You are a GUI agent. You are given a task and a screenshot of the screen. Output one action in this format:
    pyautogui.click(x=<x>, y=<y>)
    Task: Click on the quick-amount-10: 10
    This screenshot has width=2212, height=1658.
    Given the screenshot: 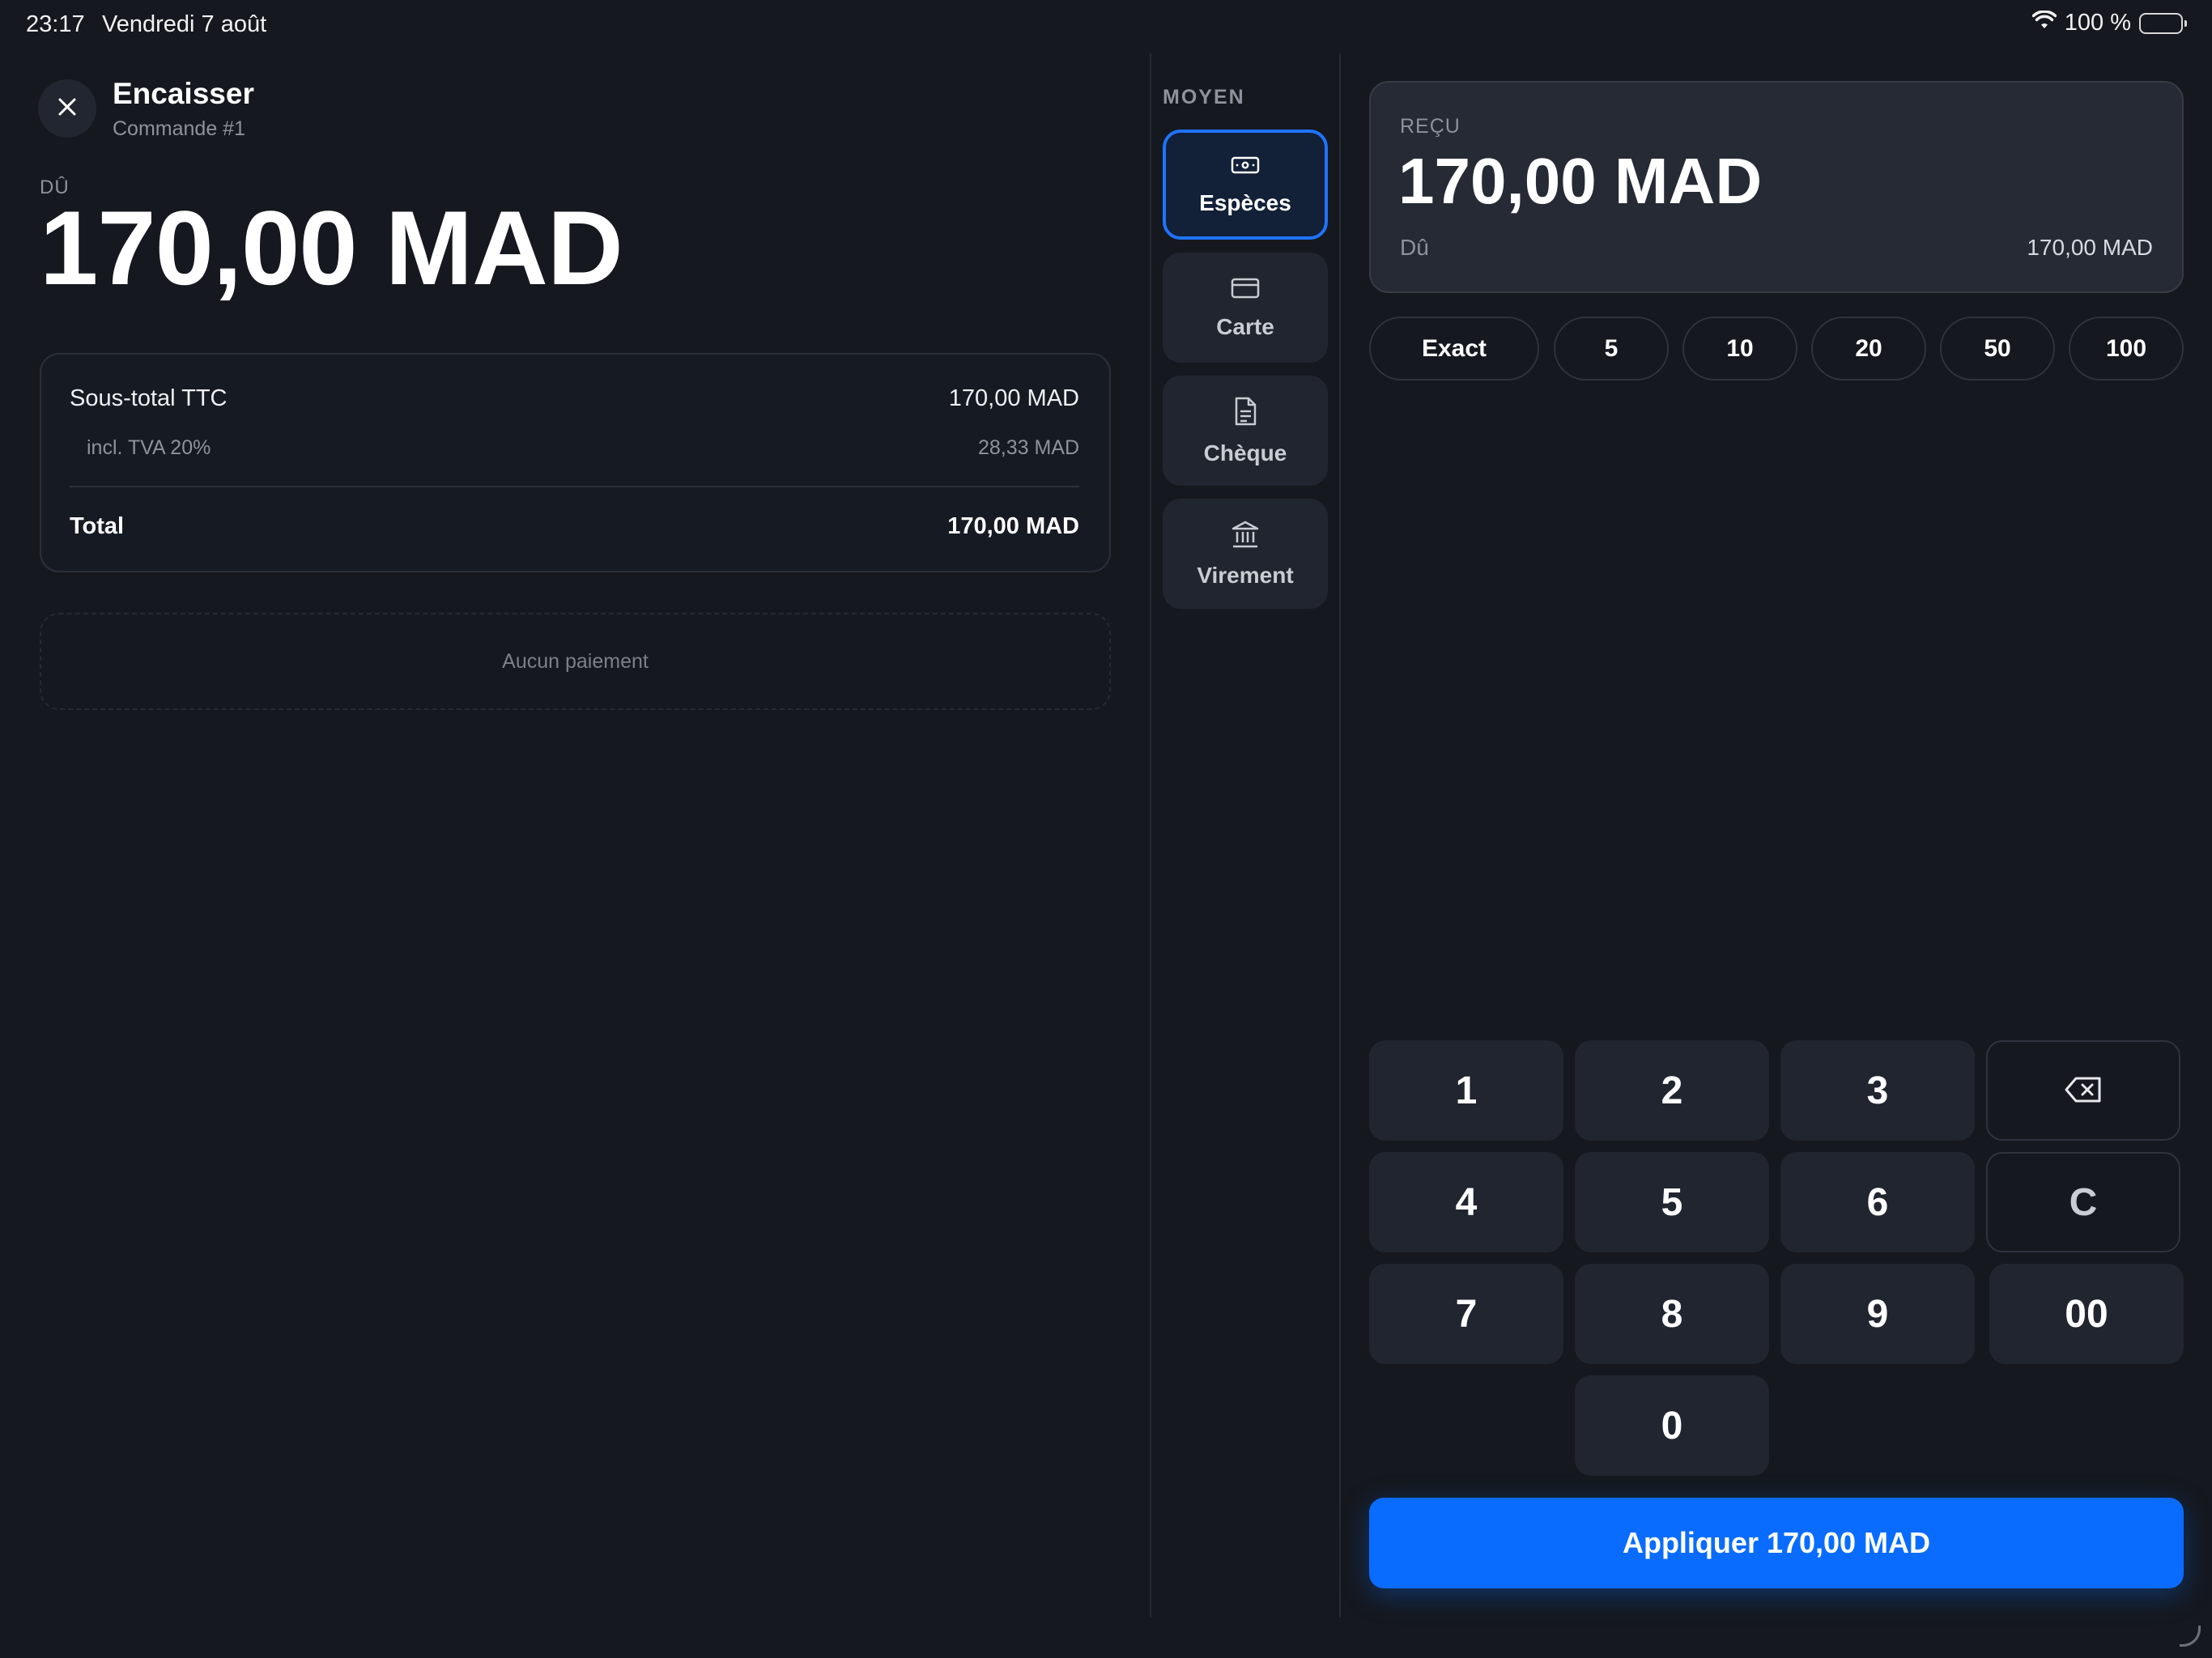 What is the action you would take?
    pyautogui.click(x=1740, y=348)
    